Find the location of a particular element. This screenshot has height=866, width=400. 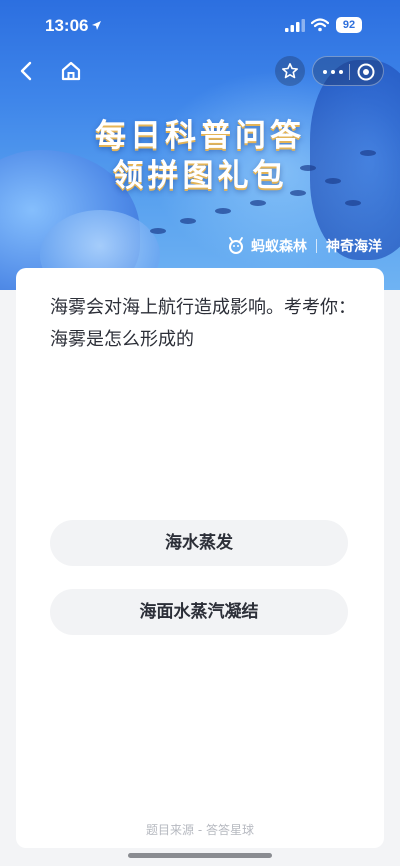

answer-option-1: 海水蒸发 is located at coordinates (199, 543).